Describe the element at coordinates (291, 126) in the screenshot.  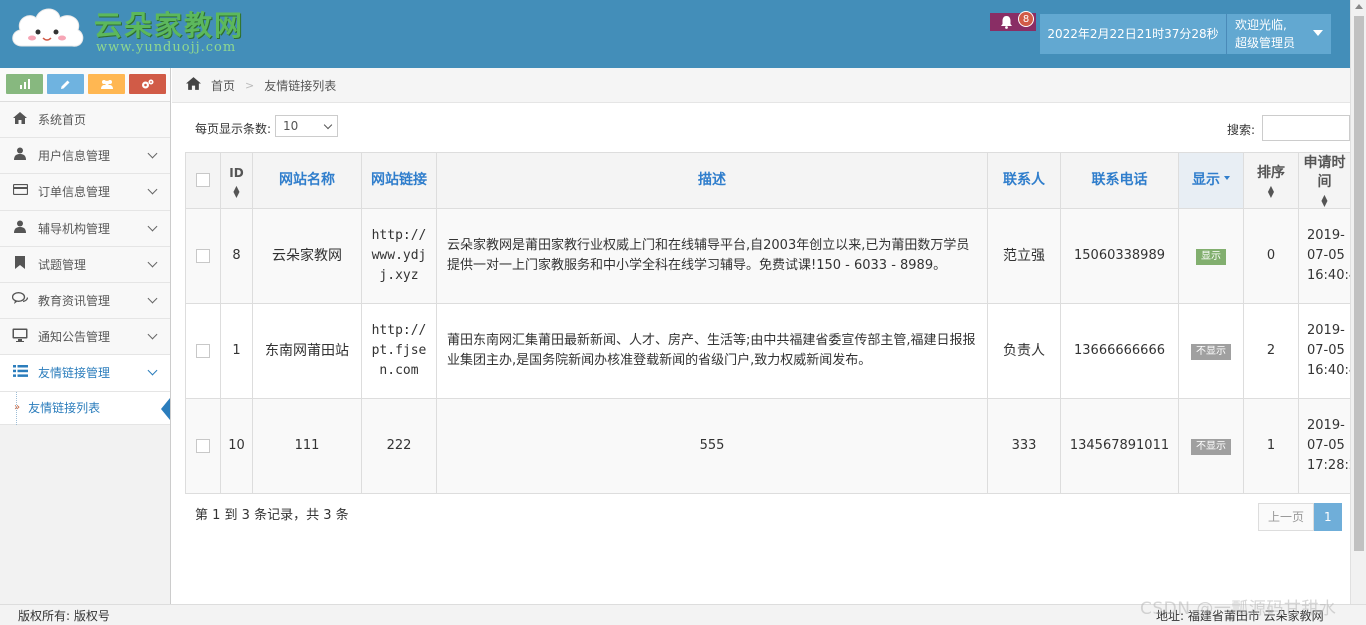
I see `page-size-value: 10` at that location.